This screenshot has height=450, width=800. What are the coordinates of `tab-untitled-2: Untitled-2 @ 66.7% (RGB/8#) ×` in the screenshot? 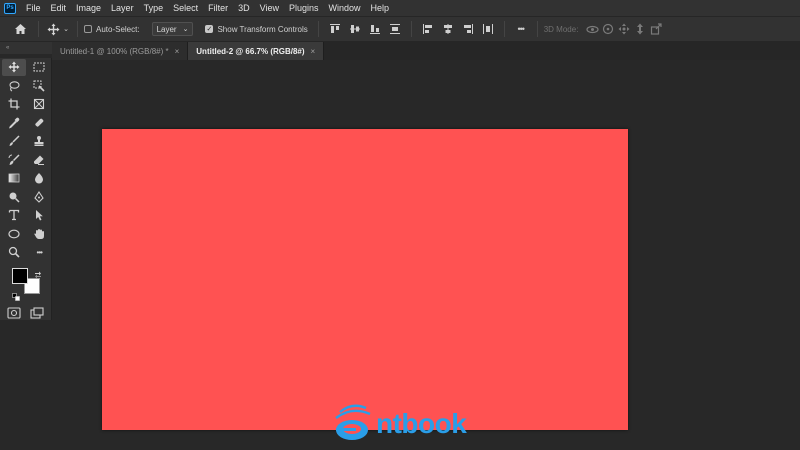 It's located at (256, 51).